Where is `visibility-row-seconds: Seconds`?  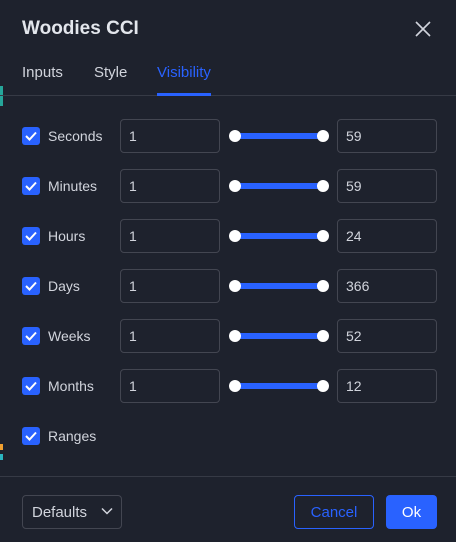 visibility-row-seconds: Seconds is located at coordinates (228, 136).